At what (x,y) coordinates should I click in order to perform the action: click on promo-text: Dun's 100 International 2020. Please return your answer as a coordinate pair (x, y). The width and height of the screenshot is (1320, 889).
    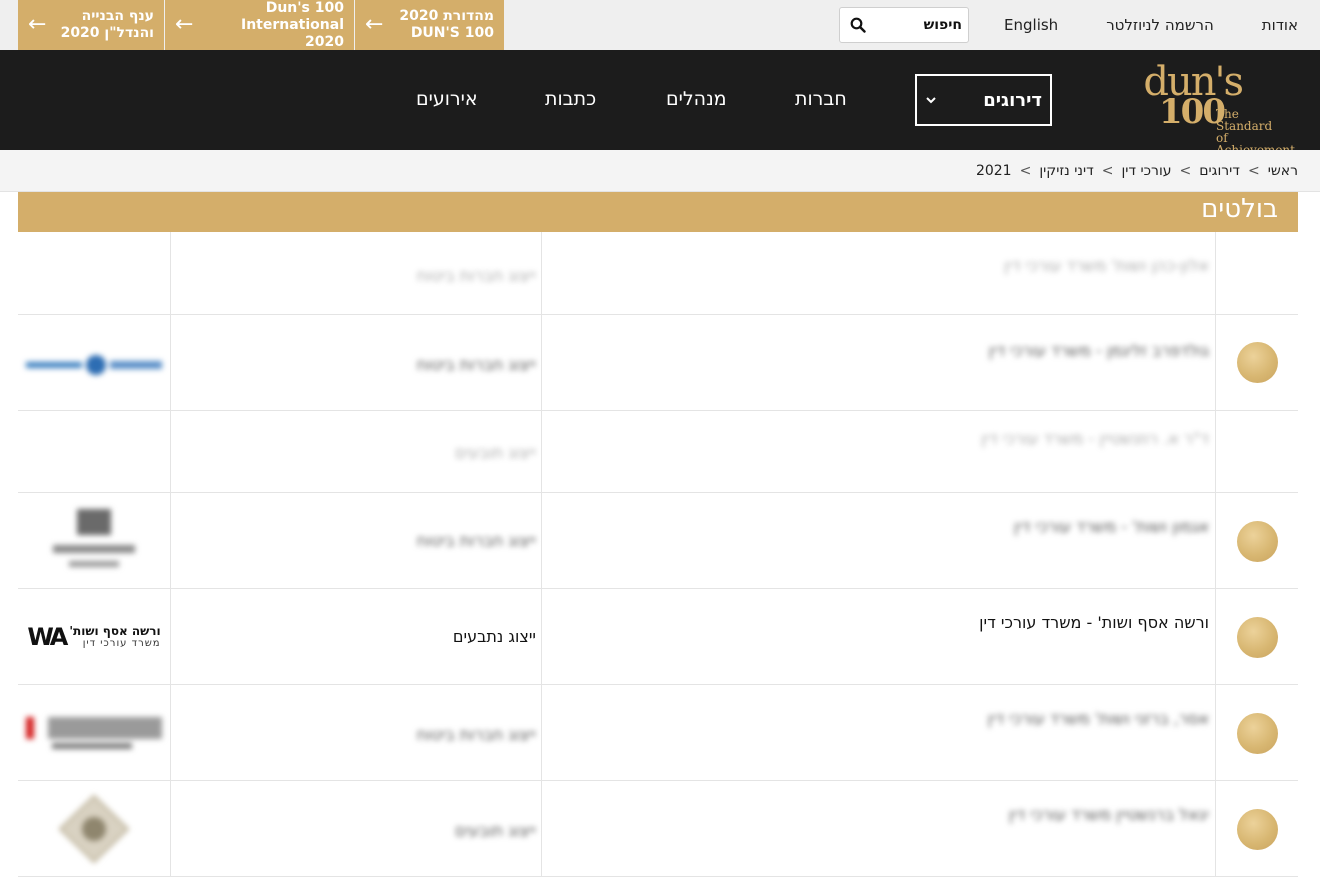
    Looking at the image, I should click on (272, 25).